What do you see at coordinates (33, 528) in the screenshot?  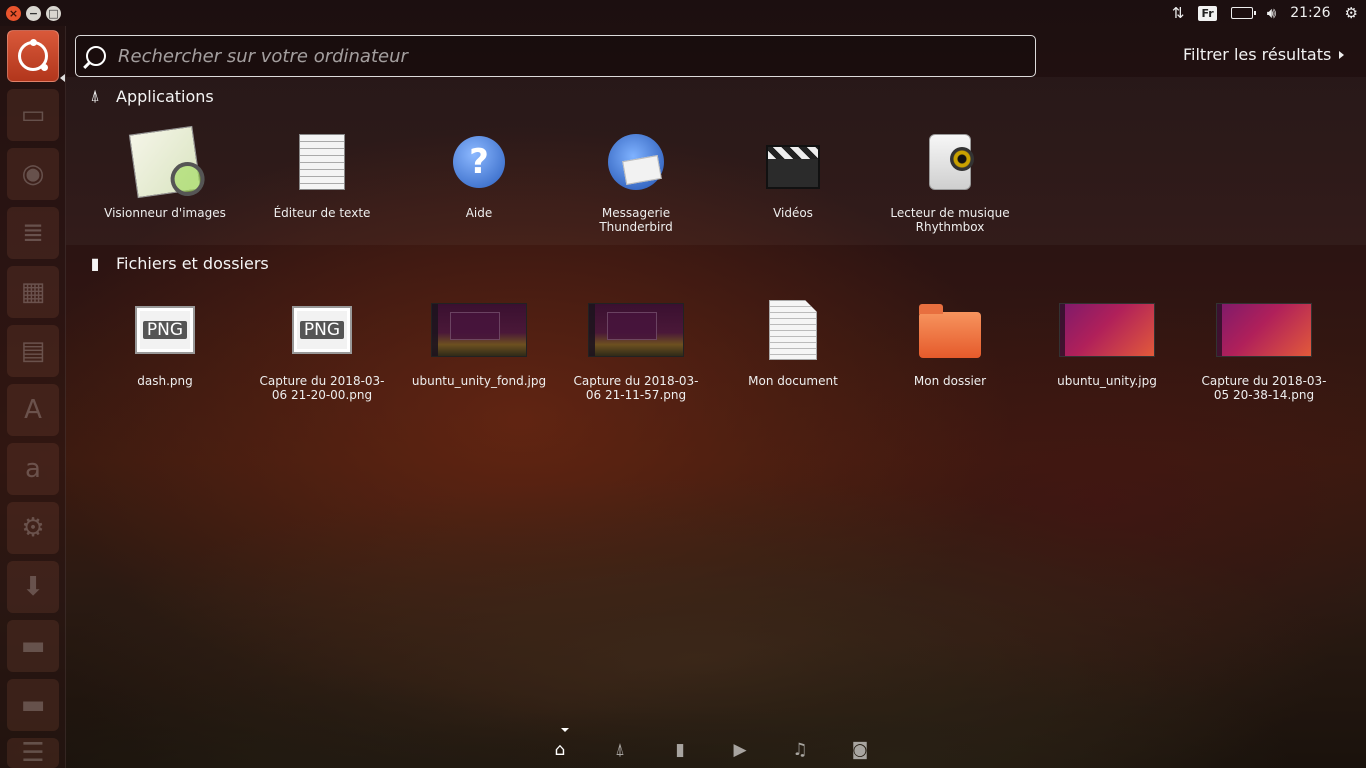 I see `system-settings-icon: ⚙` at bounding box center [33, 528].